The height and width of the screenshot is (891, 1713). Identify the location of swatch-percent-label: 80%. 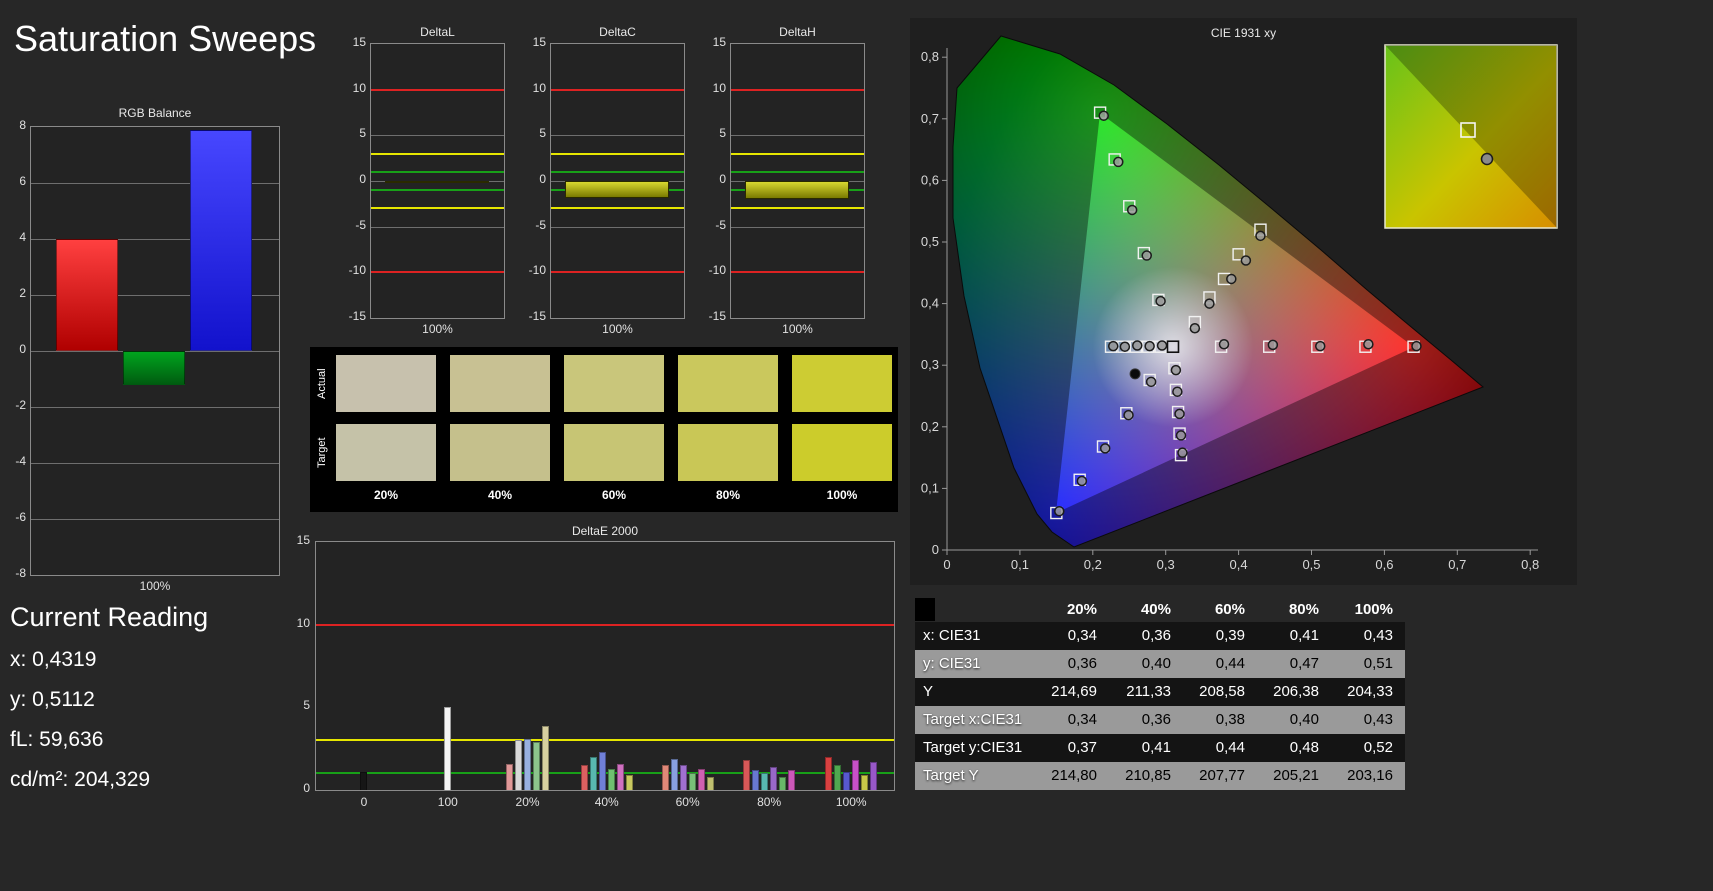
(728, 495).